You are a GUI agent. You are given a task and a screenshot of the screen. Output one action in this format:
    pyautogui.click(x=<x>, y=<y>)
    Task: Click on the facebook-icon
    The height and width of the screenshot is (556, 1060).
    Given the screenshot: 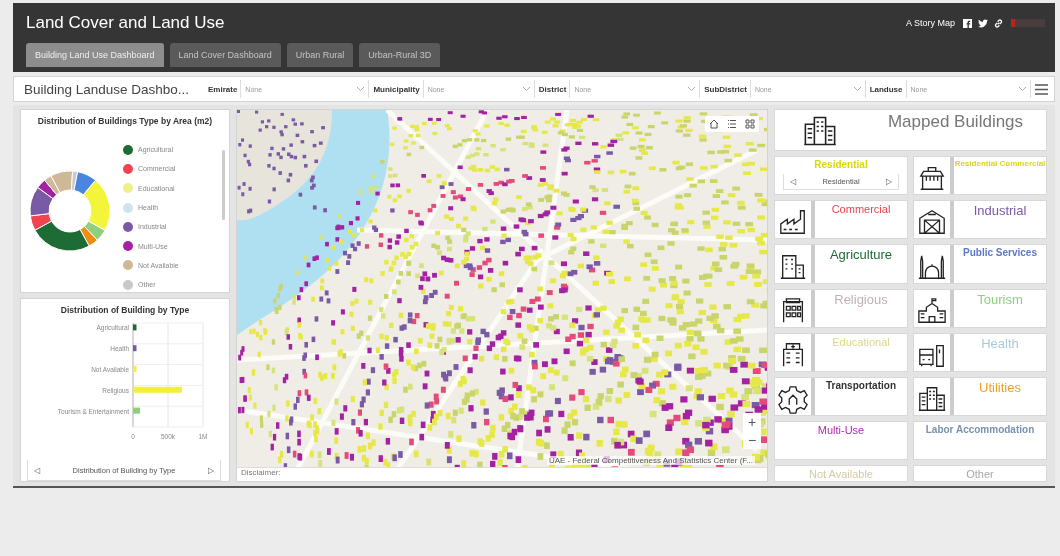 What is the action you would take?
    pyautogui.click(x=967, y=23)
    